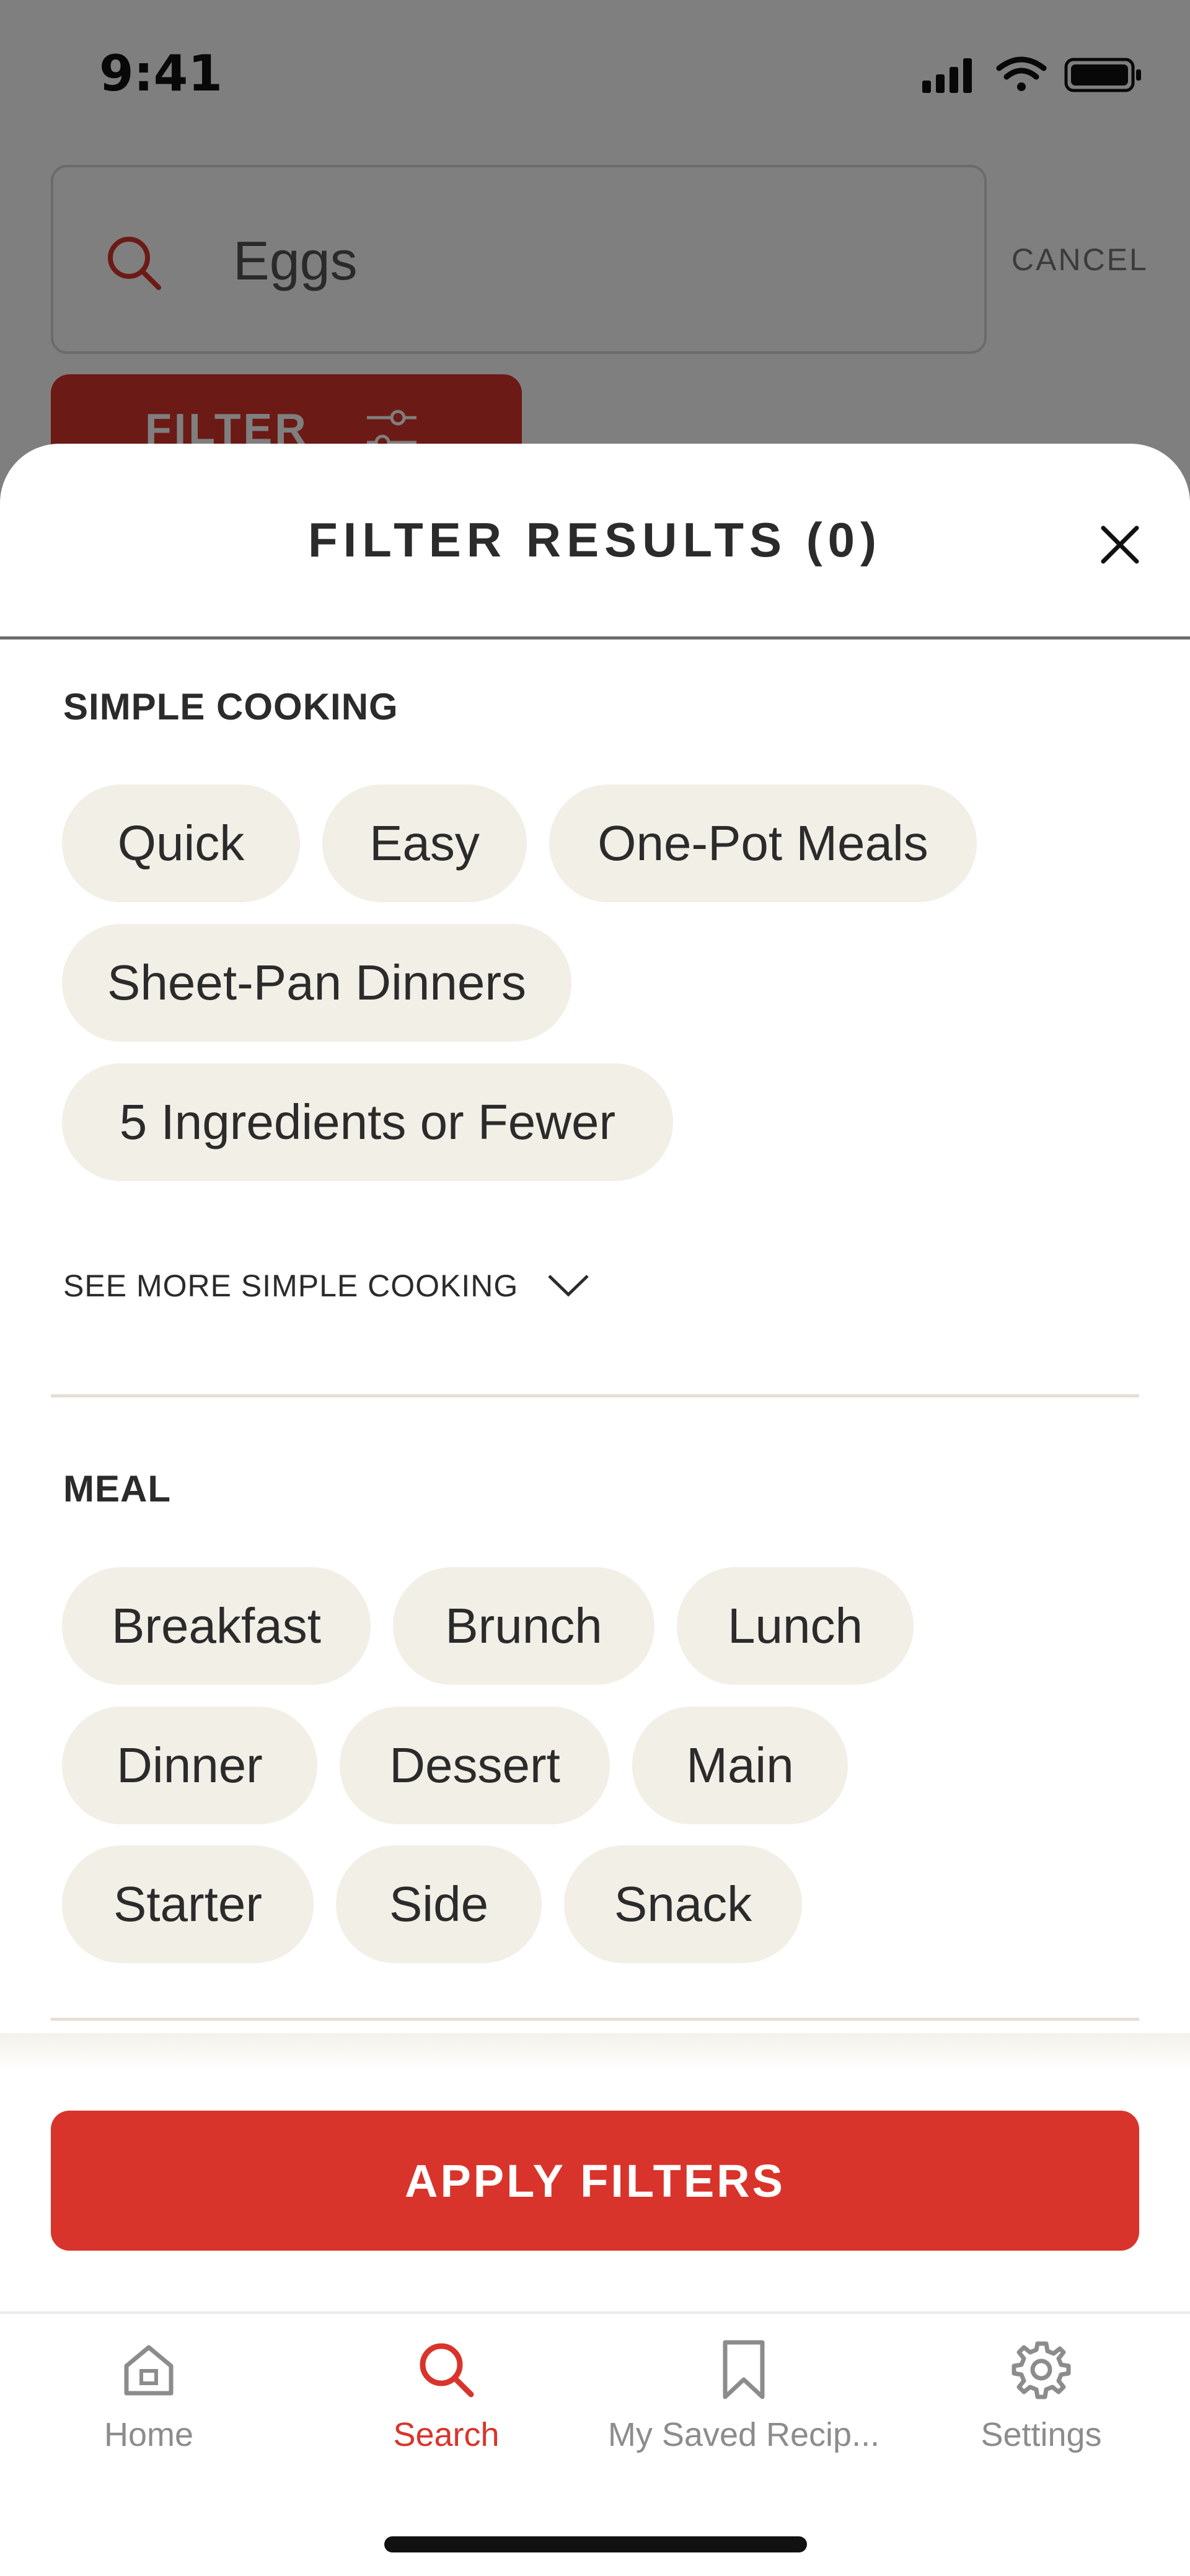 This screenshot has width=1190, height=2576. What do you see at coordinates (149, 2434) in the screenshot?
I see `tab-label: Home` at bounding box center [149, 2434].